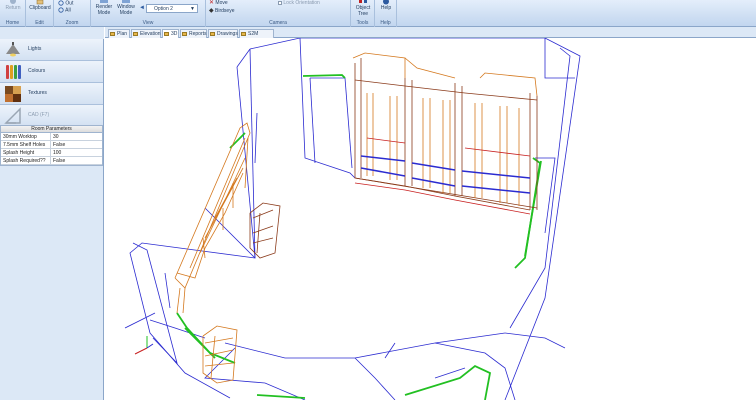 Image resolution: width=756 pixels, height=400 pixels. What do you see at coordinates (76, 152) in the screenshot?
I see `param-value: 100` at bounding box center [76, 152].